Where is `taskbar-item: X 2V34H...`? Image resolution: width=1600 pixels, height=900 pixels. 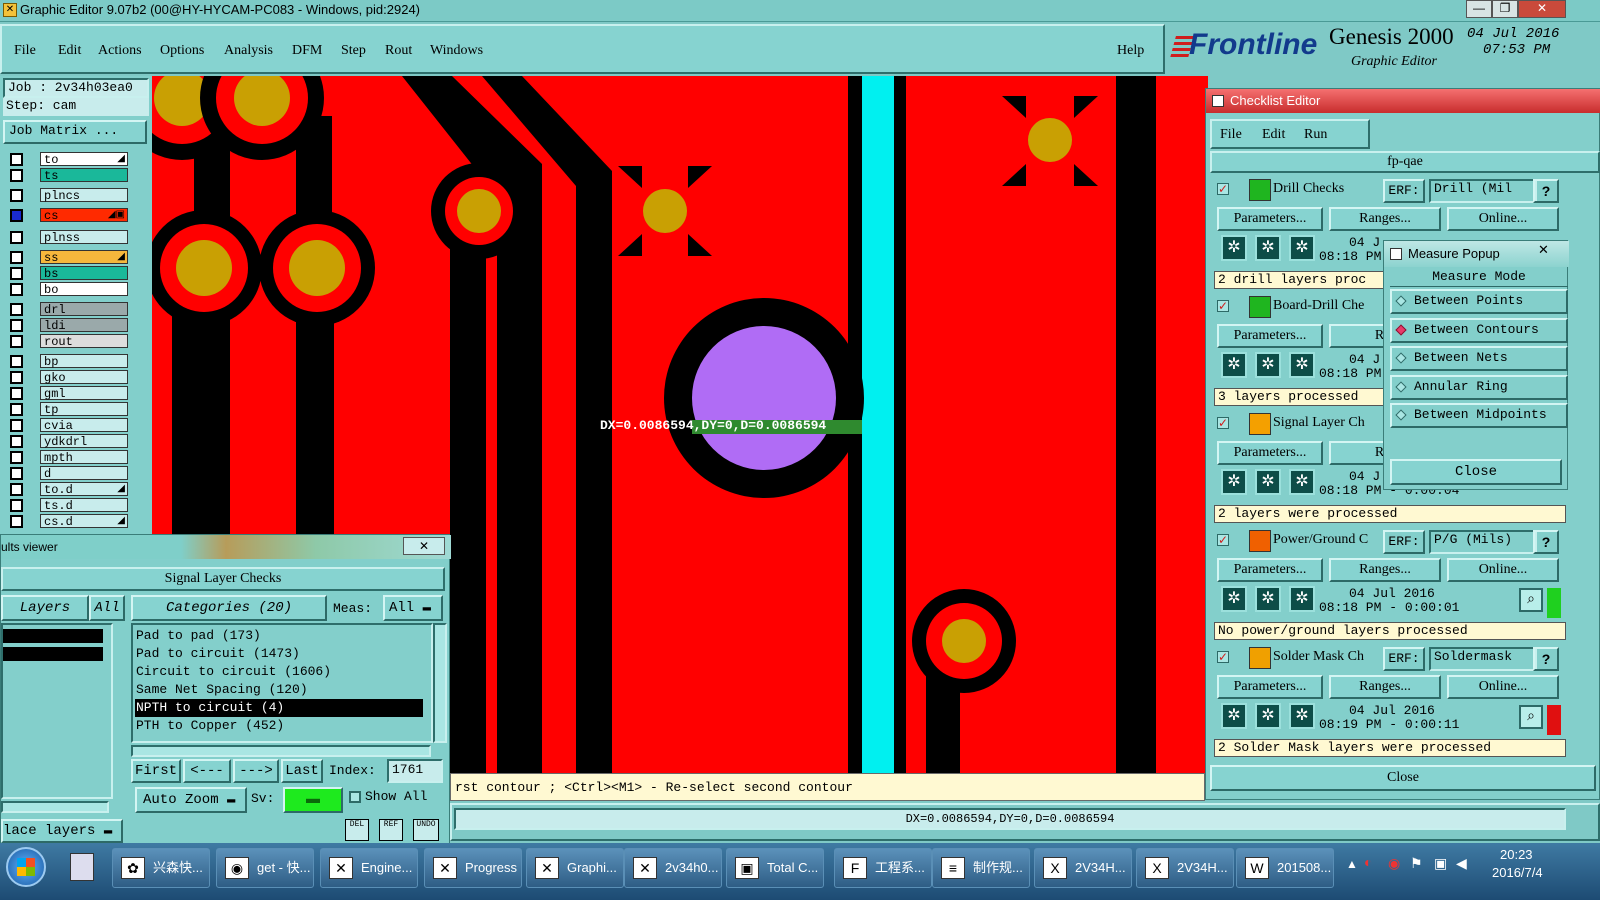
taskbar-item: X 2V34H... is located at coordinates (1185, 868).